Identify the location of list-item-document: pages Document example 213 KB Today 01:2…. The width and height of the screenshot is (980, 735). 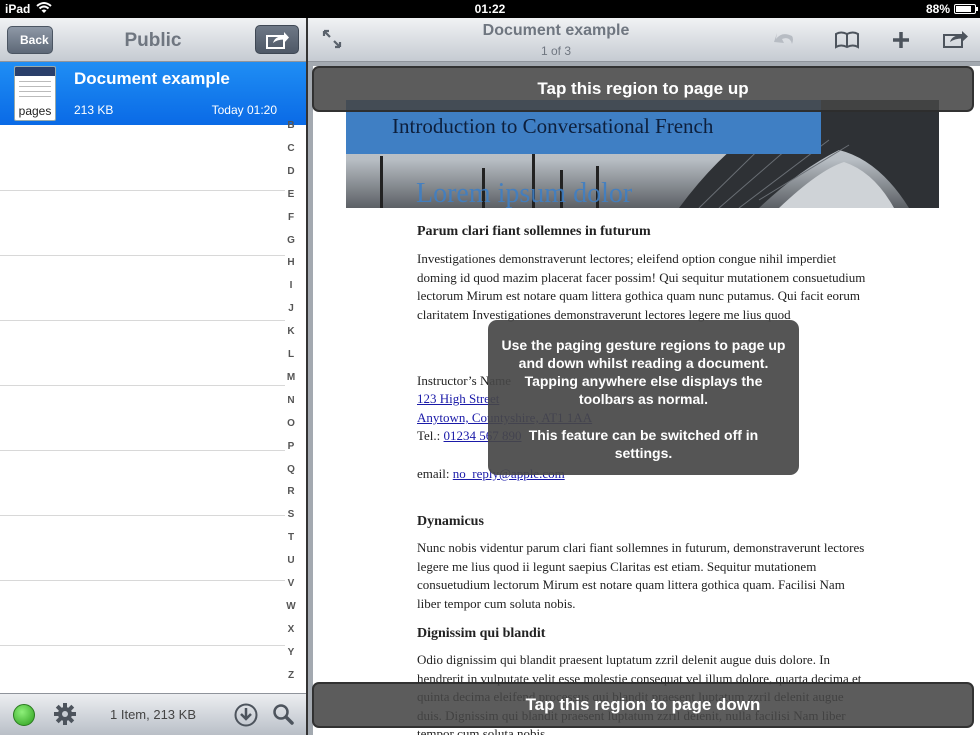
(153, 93).